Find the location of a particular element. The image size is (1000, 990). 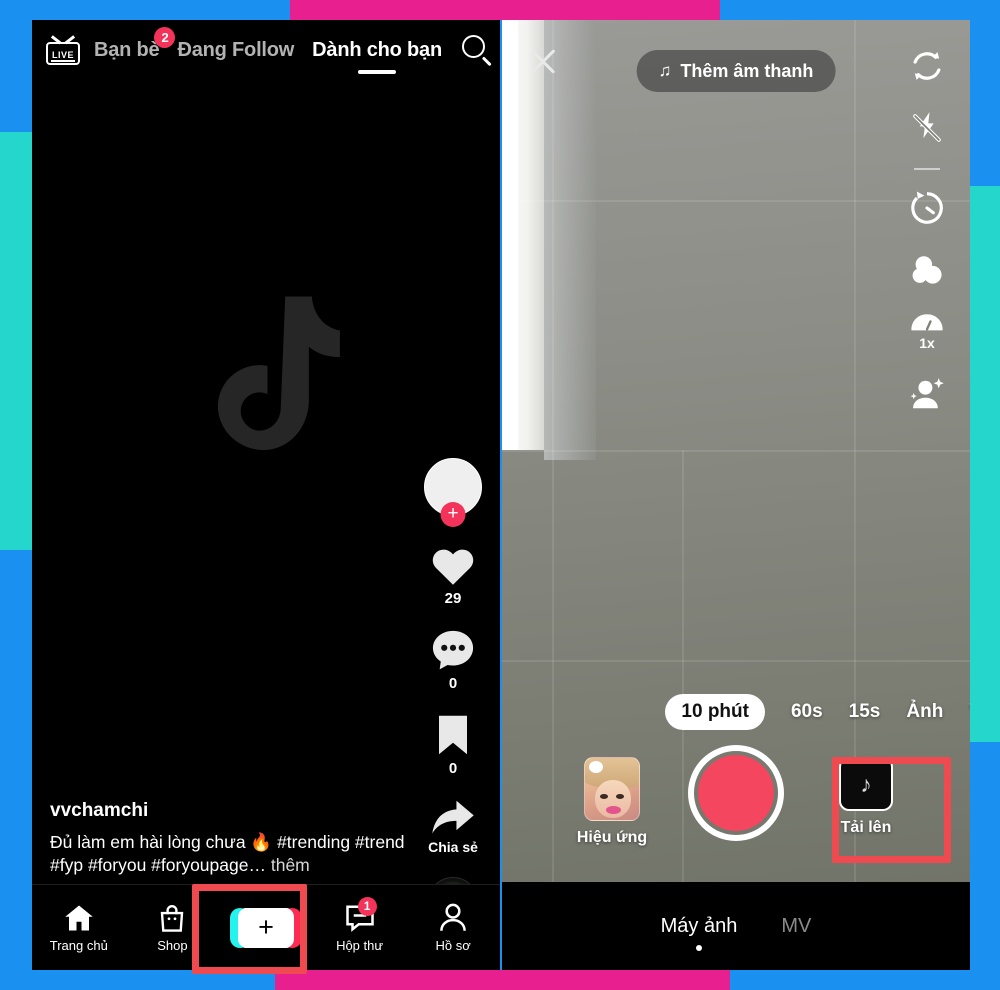

feed-bottom-nav: Trang chủ Shop + 1 Hộp thư Hồ sơ is located at coordinates (266, 927).